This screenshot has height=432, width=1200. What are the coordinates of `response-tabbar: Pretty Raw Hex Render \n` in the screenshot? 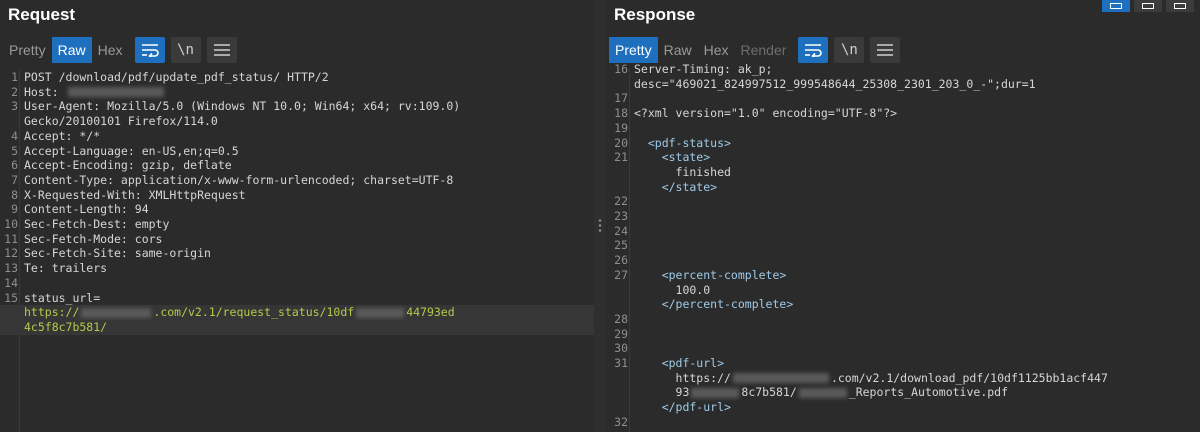 It's located at (755, 50).